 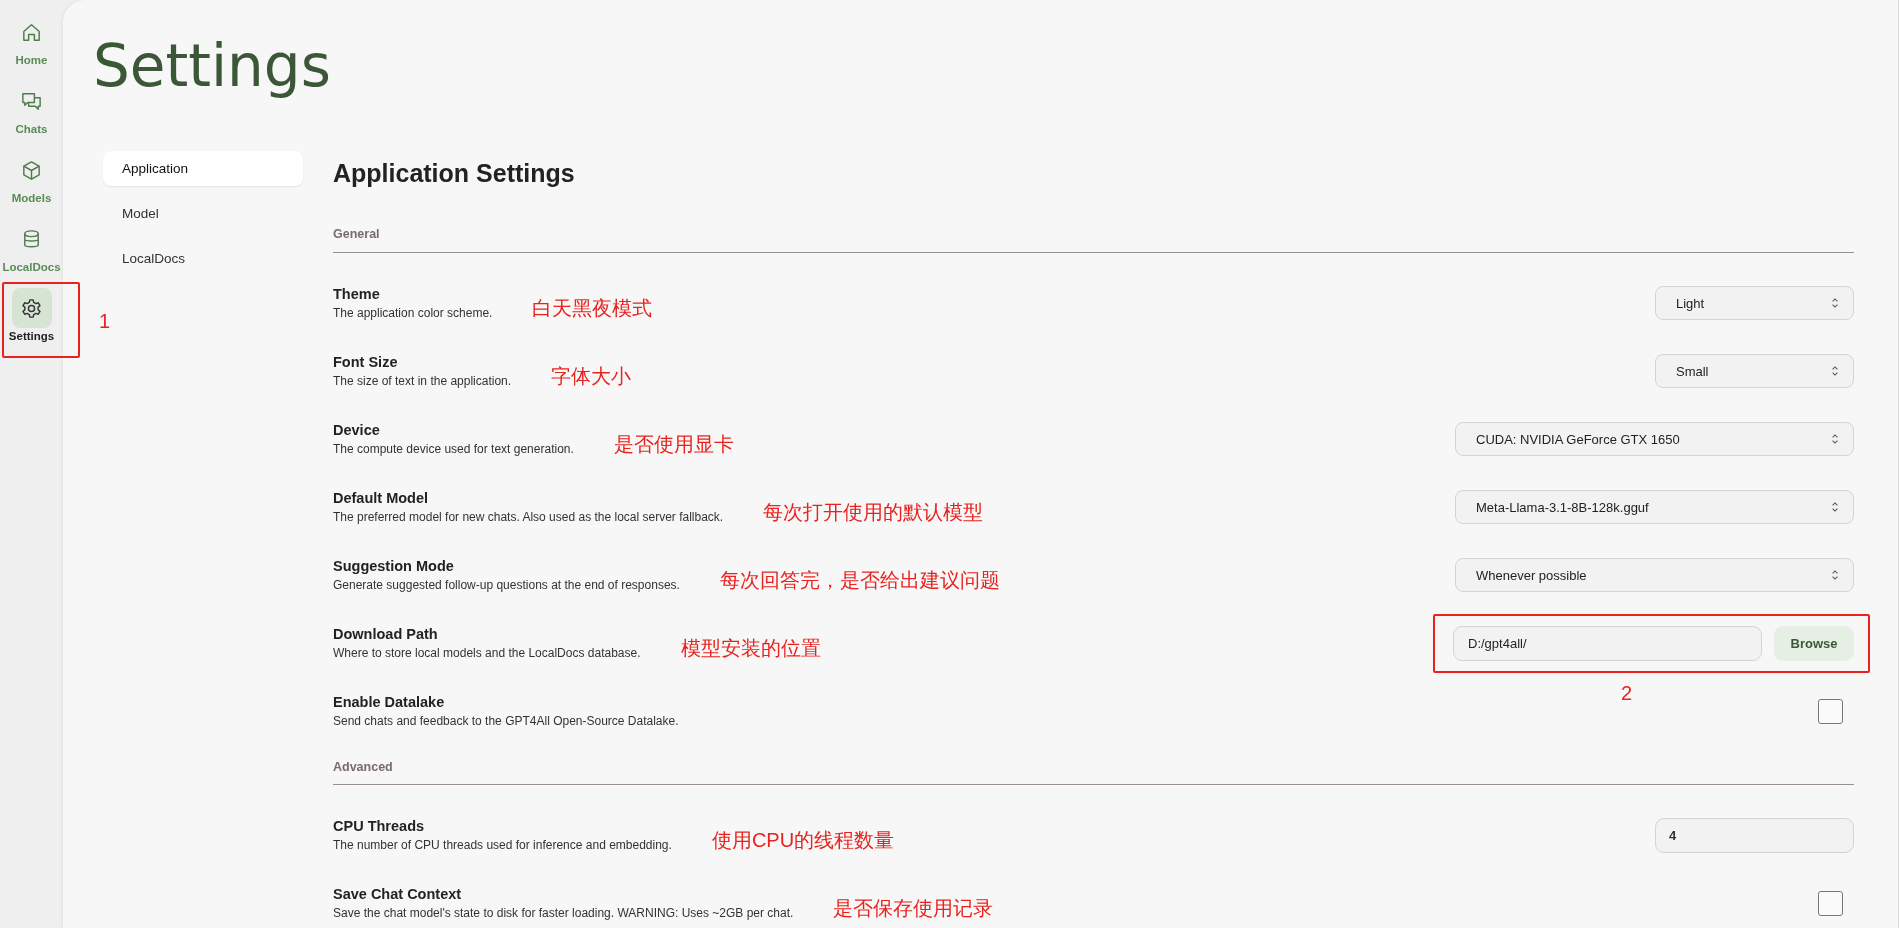 What do you see at coordinates (203, 213) in the screenshot?
I see `settings-tab: Model` at bounding box center [203, 213].